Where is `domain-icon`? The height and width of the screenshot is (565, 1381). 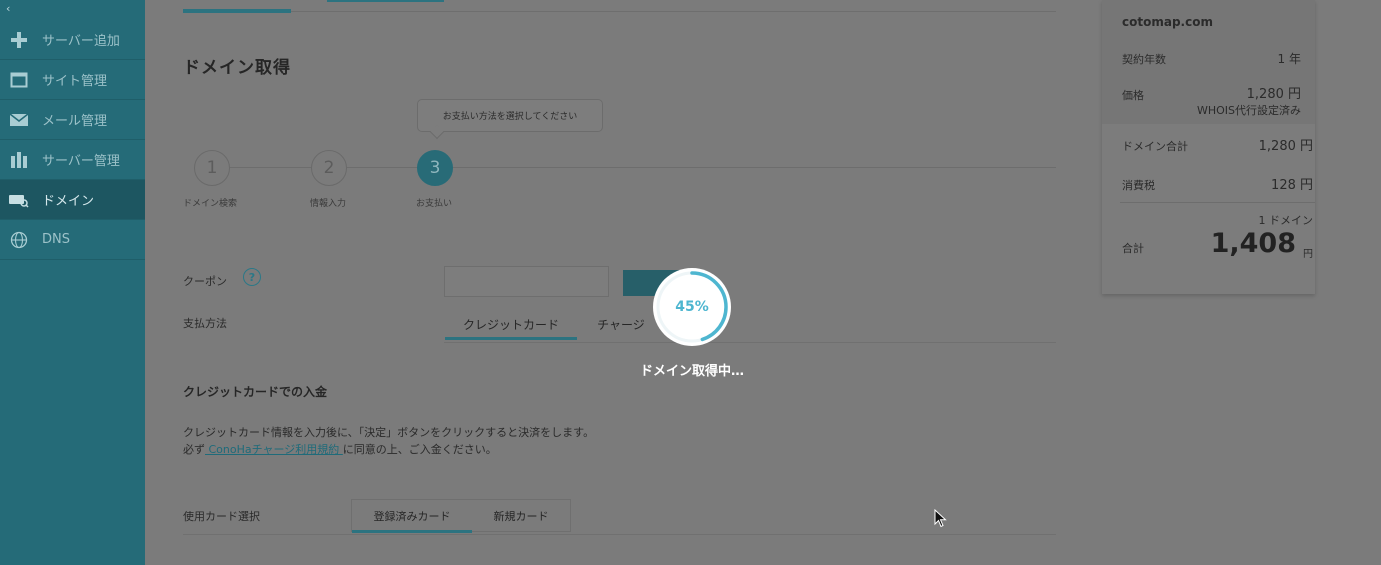
domain-icon is located at coordinates (19, 200).